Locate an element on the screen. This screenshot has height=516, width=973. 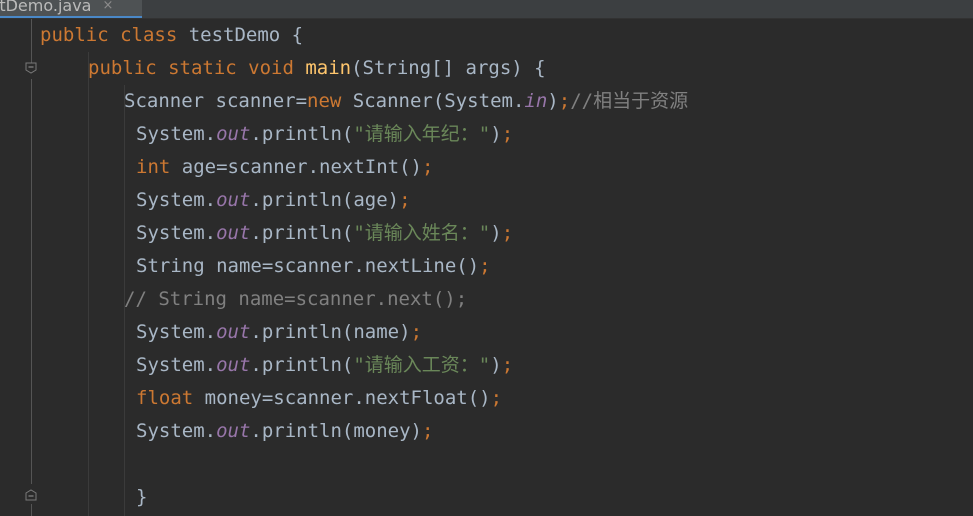
code-token: .println(money) is located at coordinates (336, 431).